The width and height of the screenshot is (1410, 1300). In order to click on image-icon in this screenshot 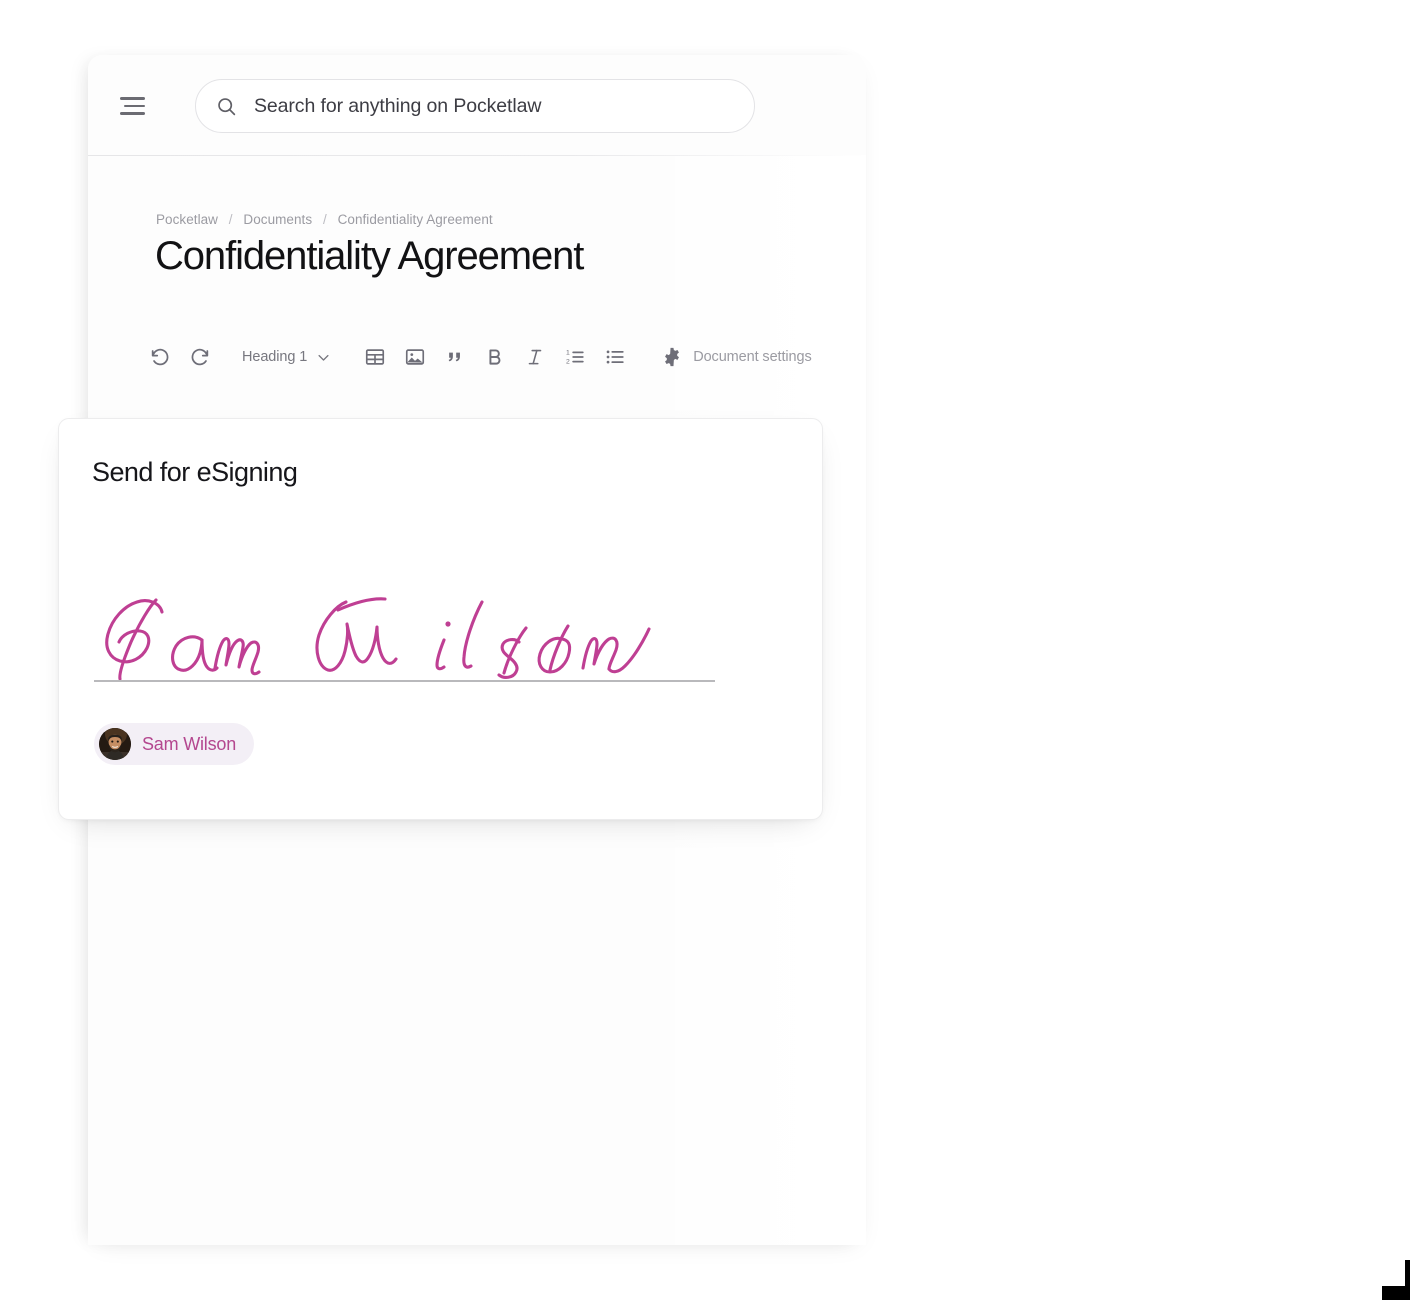, I will do `click(415, 357)`.